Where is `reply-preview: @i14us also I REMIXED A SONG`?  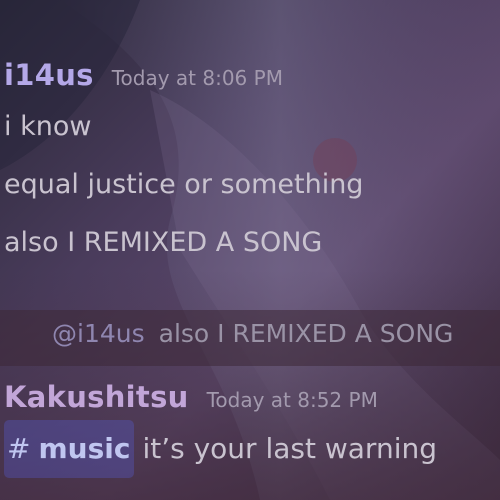
reply-preview: @i14us also I REMIXED A SONG is located at coordinates (252, 333).